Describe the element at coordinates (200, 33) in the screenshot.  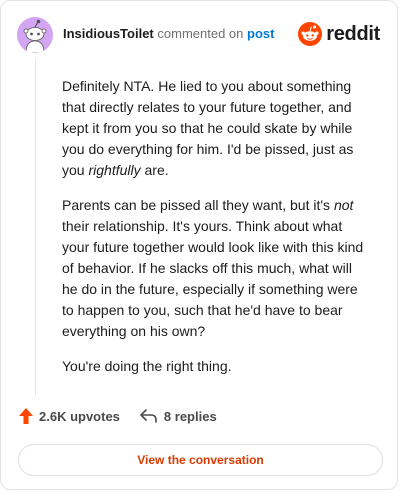
I see `action-text: commented on` at that location.